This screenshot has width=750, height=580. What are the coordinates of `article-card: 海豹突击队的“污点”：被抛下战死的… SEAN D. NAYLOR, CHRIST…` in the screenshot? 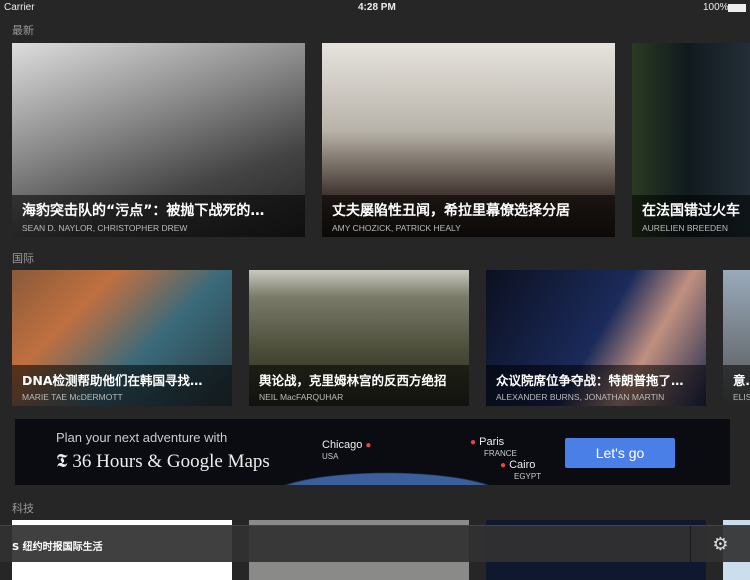 It's located at (158, 140).